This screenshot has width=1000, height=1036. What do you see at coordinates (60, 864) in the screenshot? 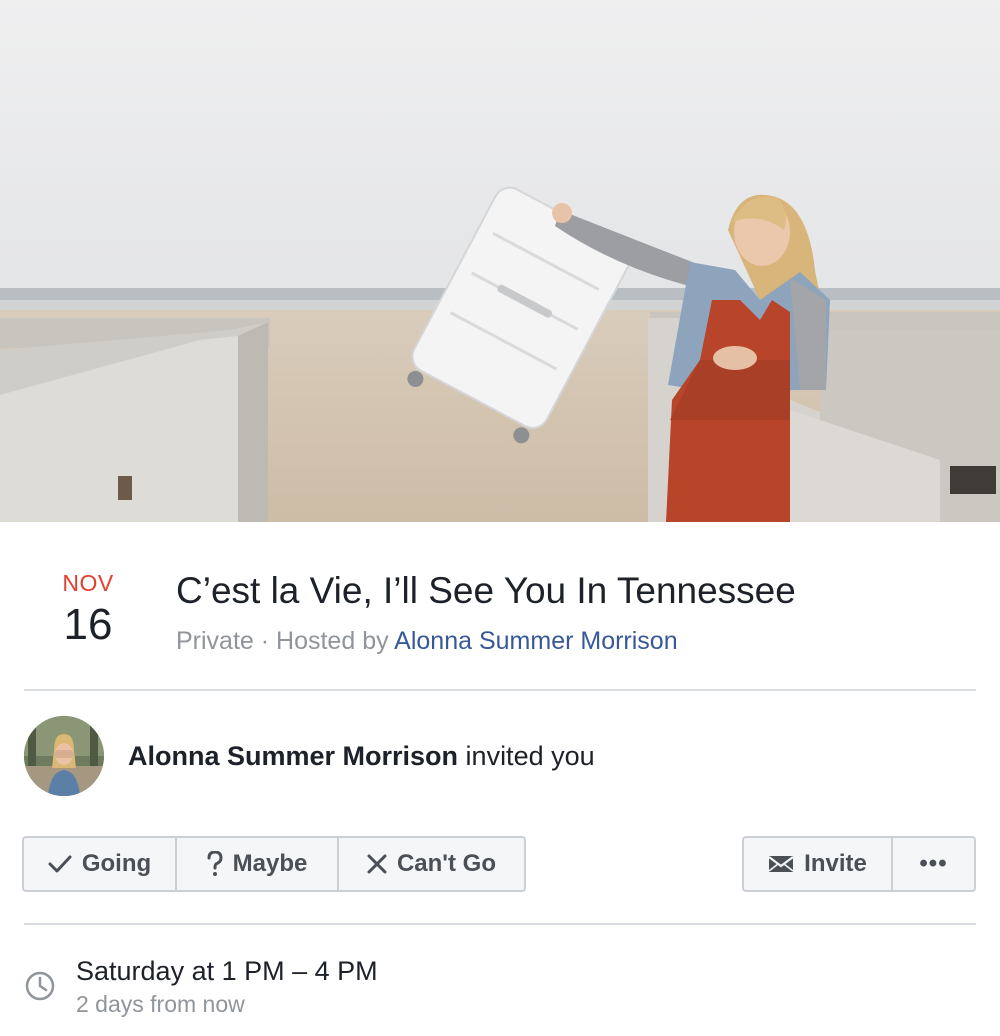
I see `check-icon` at bounding box center [60, 864].